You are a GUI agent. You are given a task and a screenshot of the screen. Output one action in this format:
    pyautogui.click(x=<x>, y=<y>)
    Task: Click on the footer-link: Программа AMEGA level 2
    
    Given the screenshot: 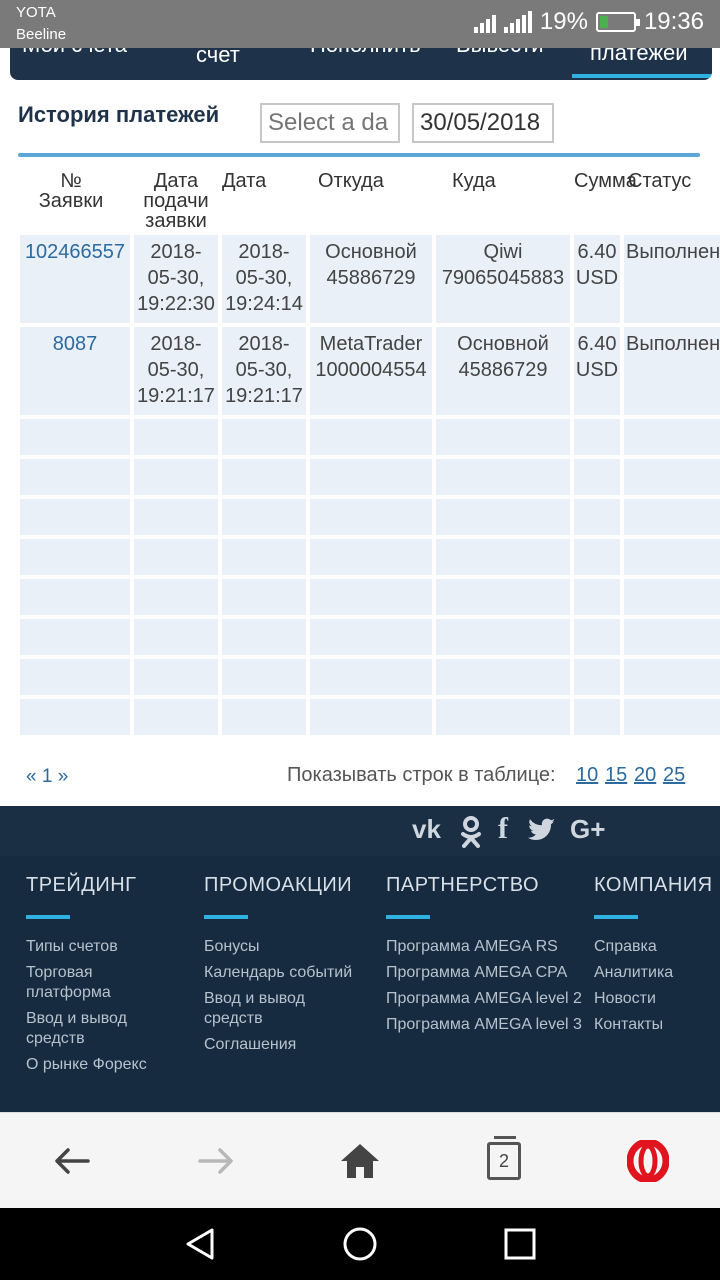 What is the action you would take?
    pyautogui.click(x=485, y=999)
    